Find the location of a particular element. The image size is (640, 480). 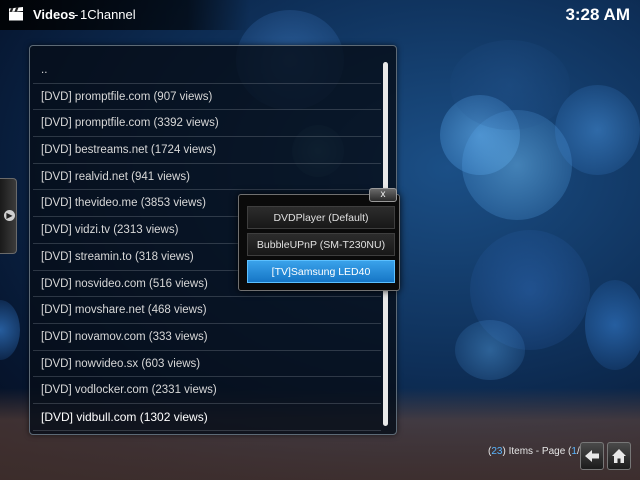

list-item: [DVD] bestreams.net (1724 views) is located at coordinates (207, 150).